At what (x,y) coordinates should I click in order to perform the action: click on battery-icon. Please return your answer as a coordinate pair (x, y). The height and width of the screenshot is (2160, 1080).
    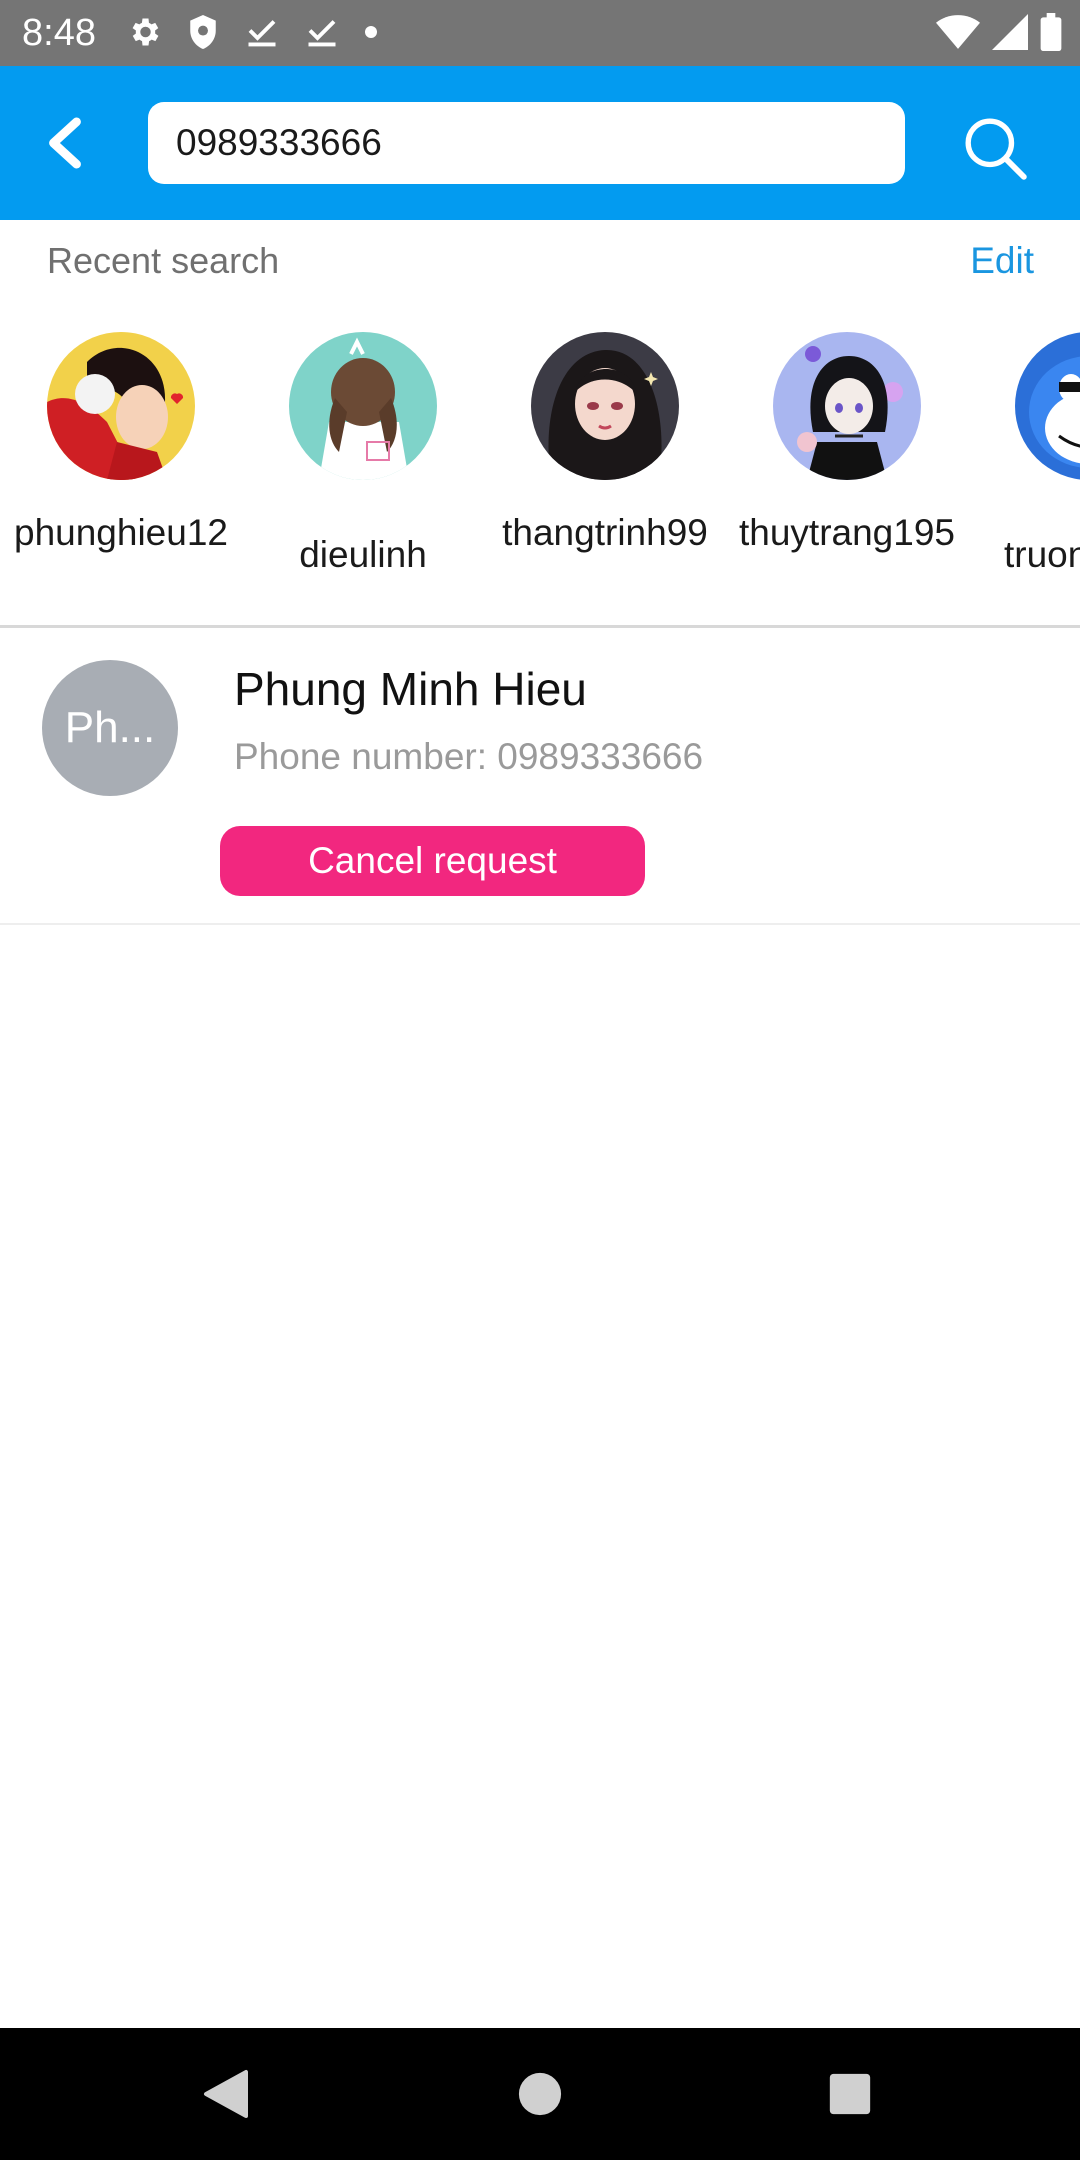
    Looking at the image, I should click on (1051, 34).